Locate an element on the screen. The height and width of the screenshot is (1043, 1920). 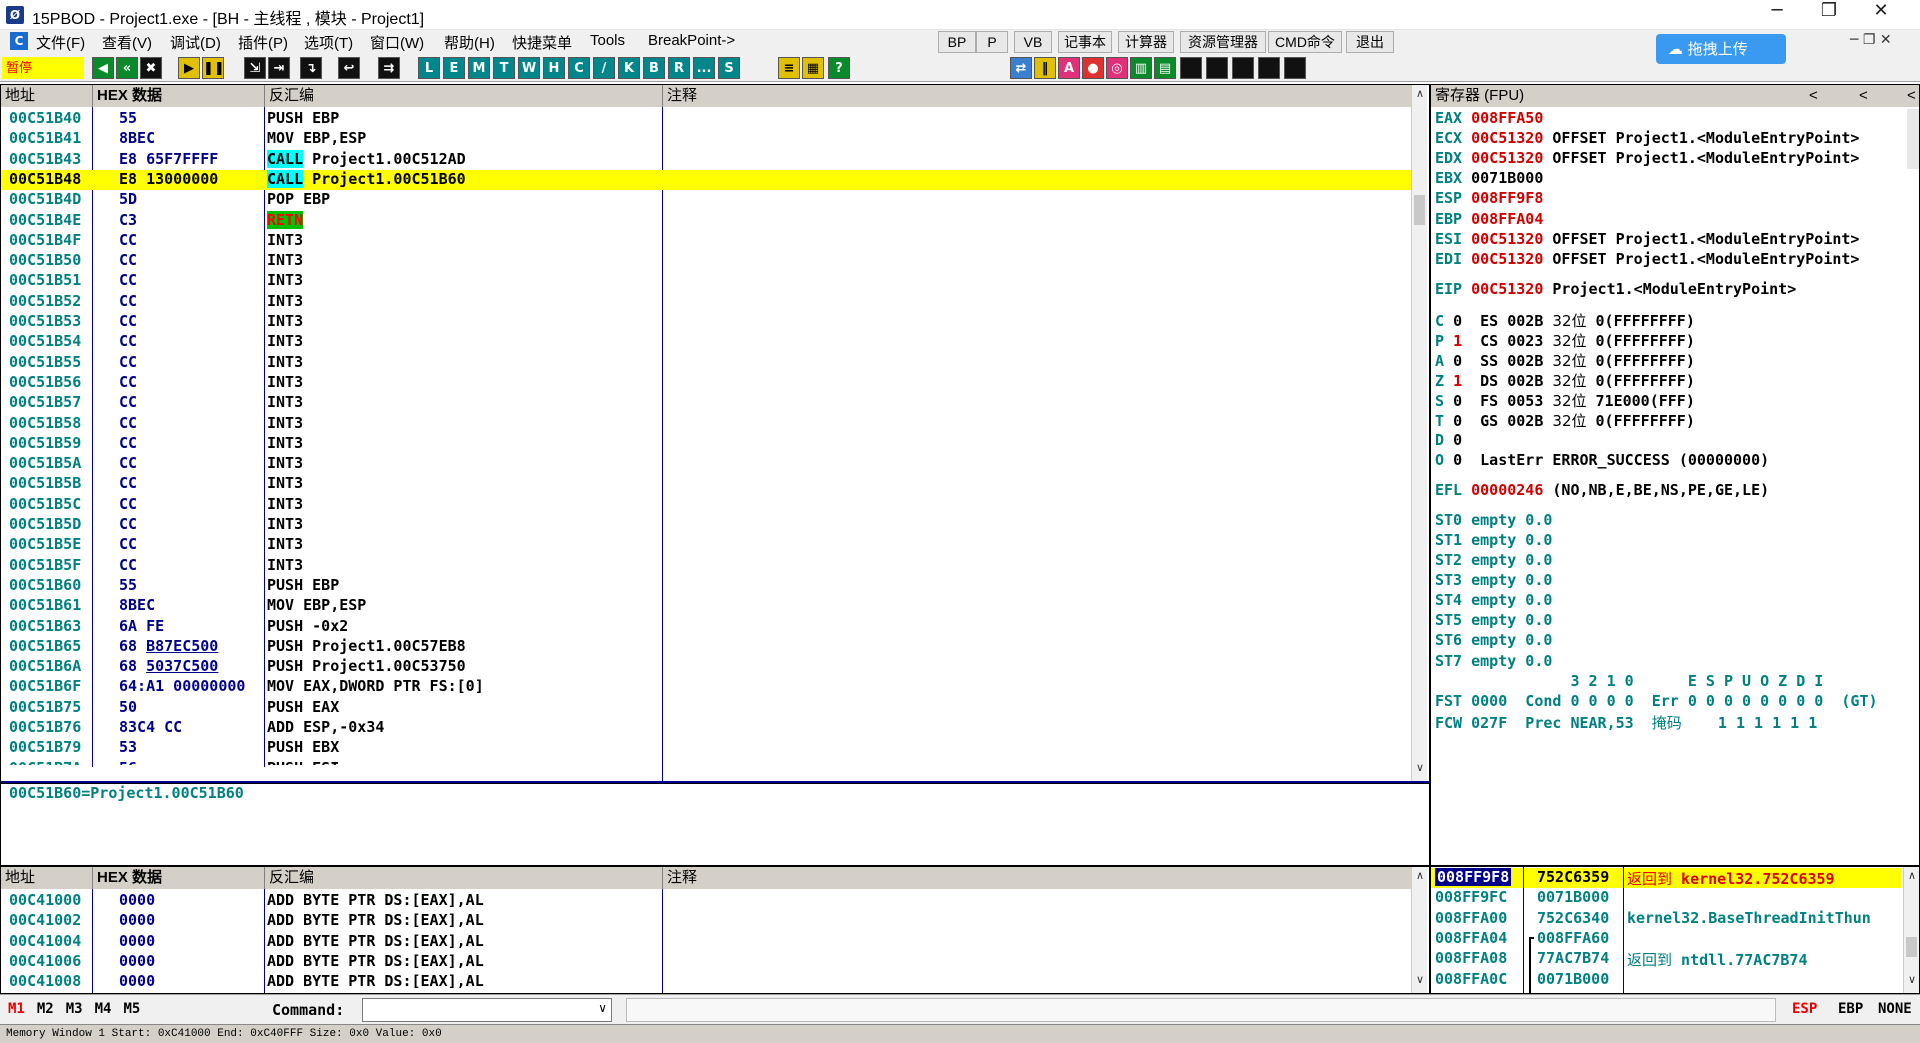
register-line: ST6 empty 0.0 is located at coordinates (1493, 641).